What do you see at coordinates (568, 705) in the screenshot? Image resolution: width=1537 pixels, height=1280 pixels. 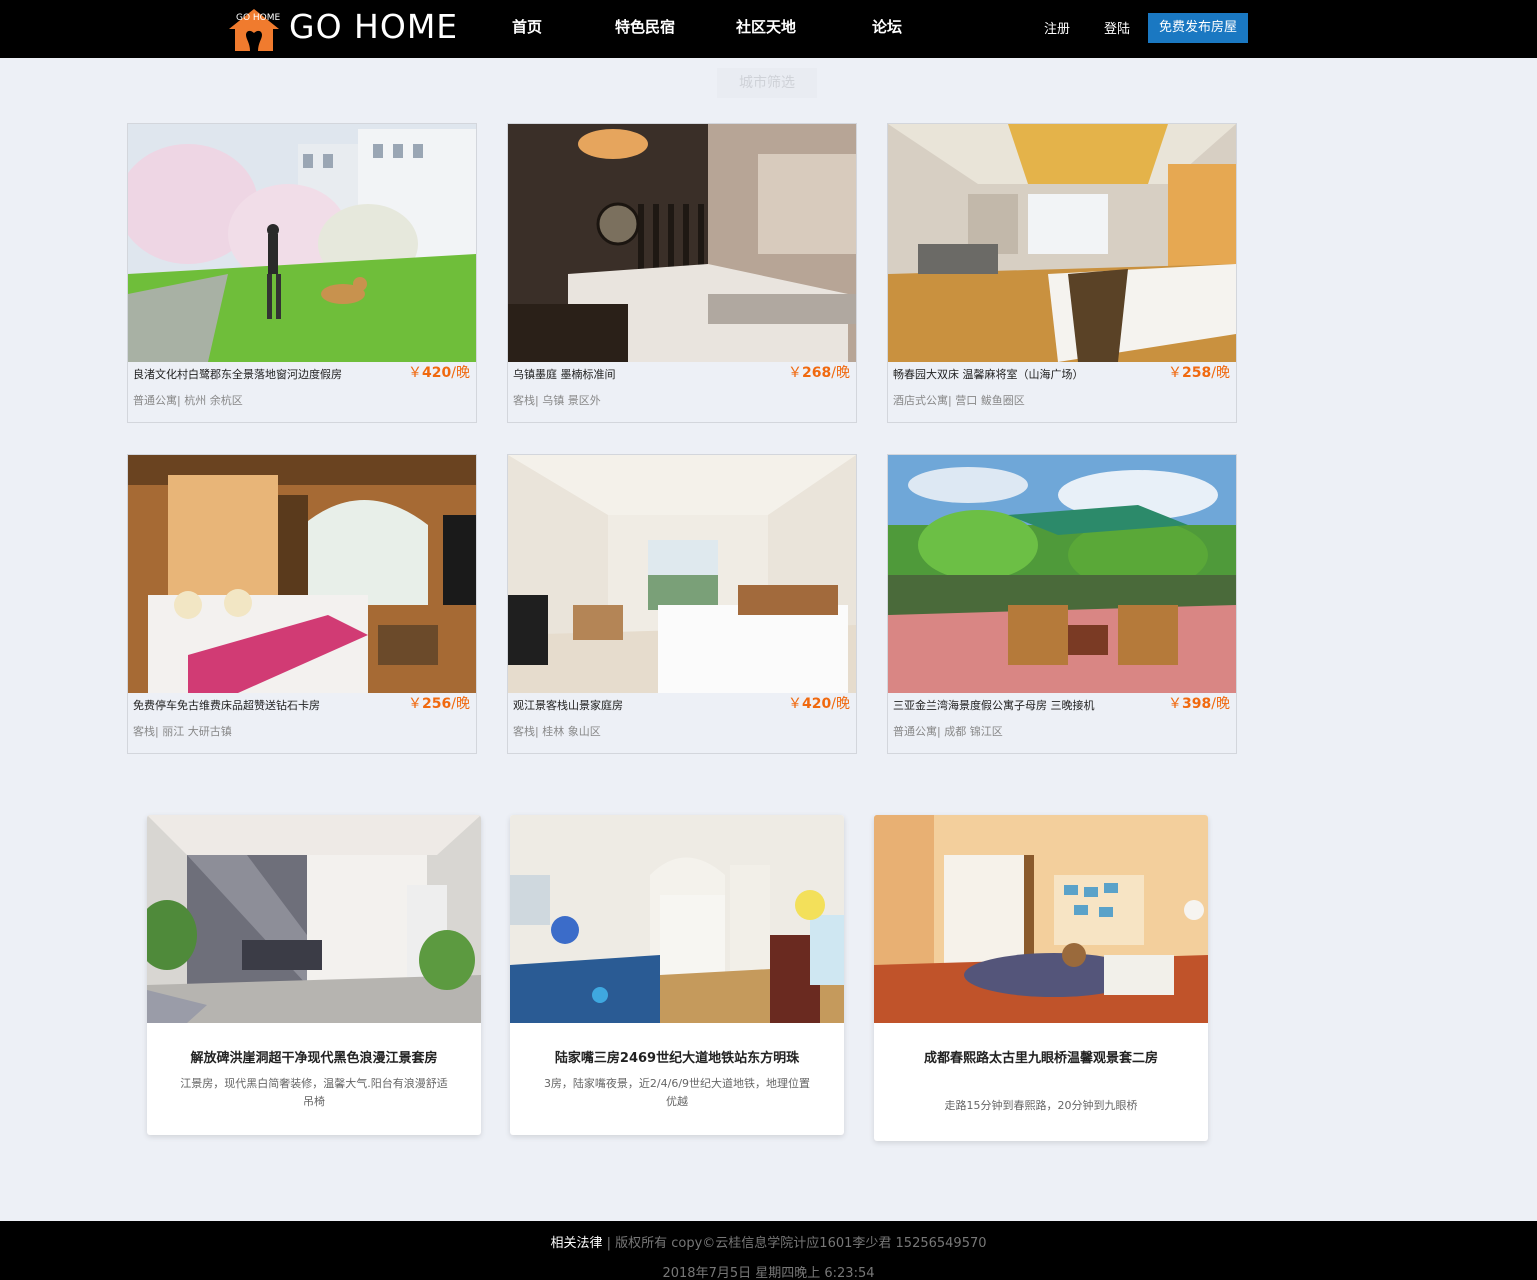 I see `listing-name: 观江景客栈山景家庭房` at bounding box center [568, 705].